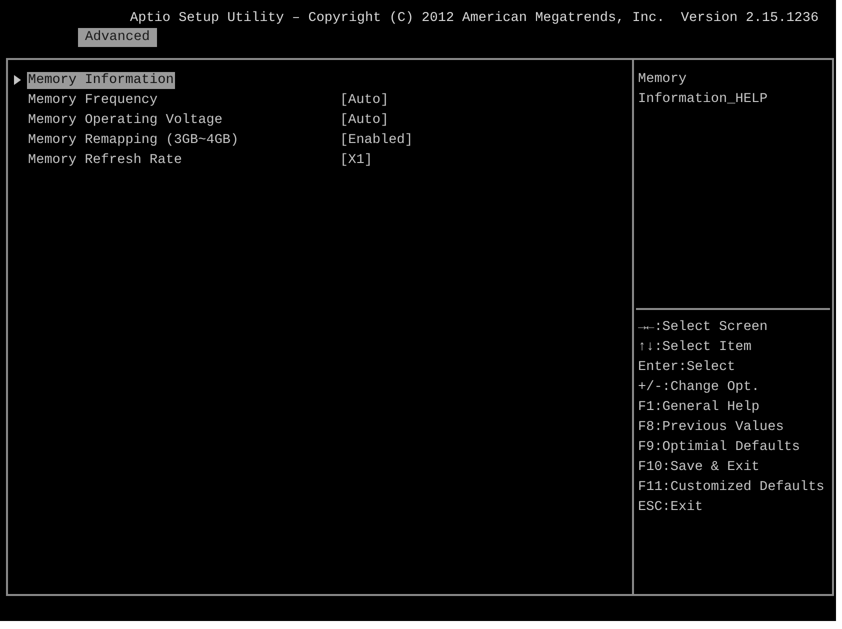 This screenshot has width=842, height=629. What do you see at coordinates (711, 428) in the screenshot?
I see `key-hint: F8:Previous Values` at bounding box center [711, 428].